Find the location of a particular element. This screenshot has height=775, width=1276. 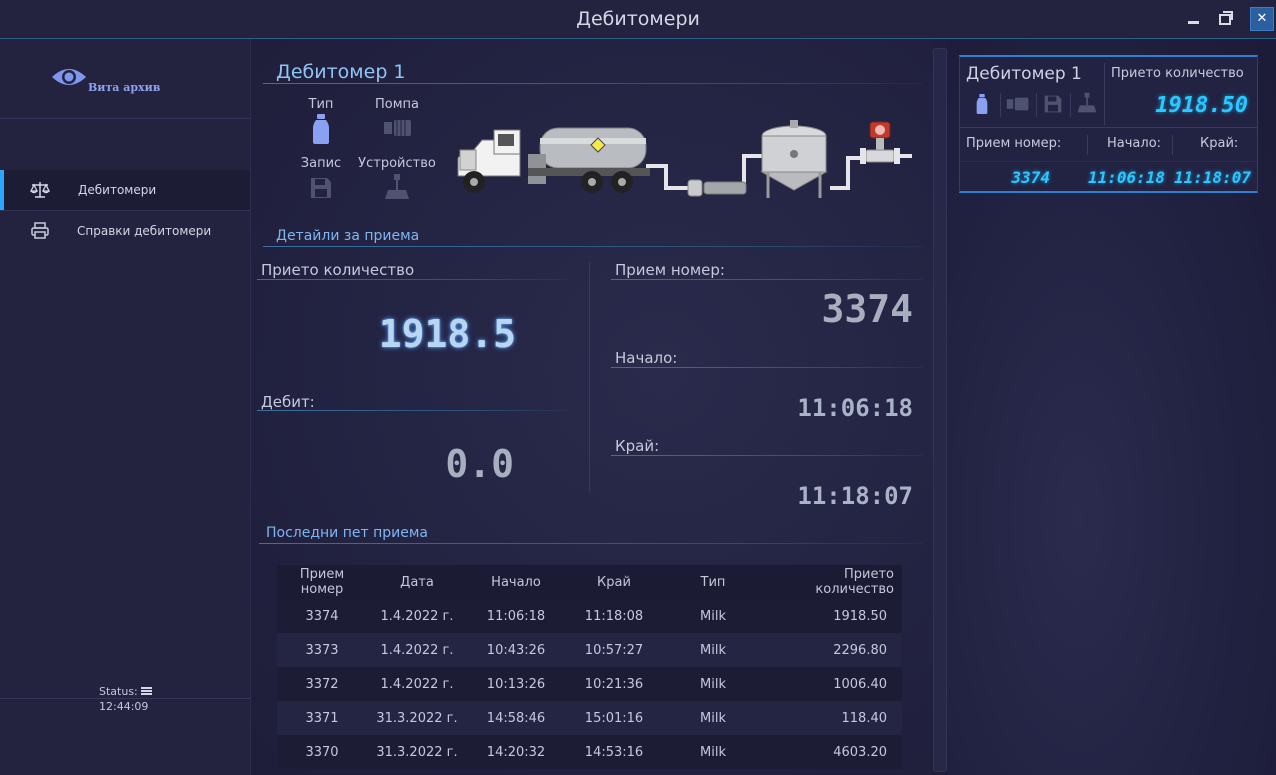

status-area: Status: 12:44:09 is located at coordinates (125, 699).